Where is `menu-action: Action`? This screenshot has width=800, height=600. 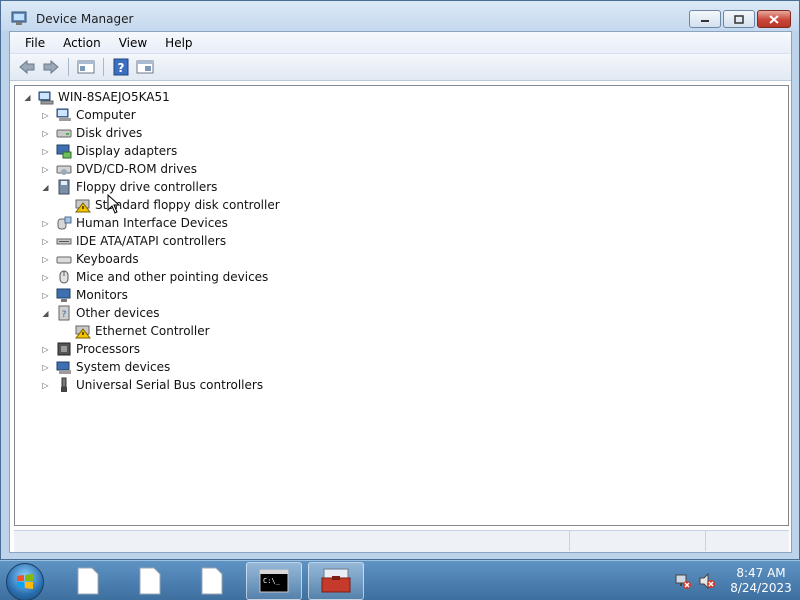
menu-action: Action is located at coordinates (82, 43).